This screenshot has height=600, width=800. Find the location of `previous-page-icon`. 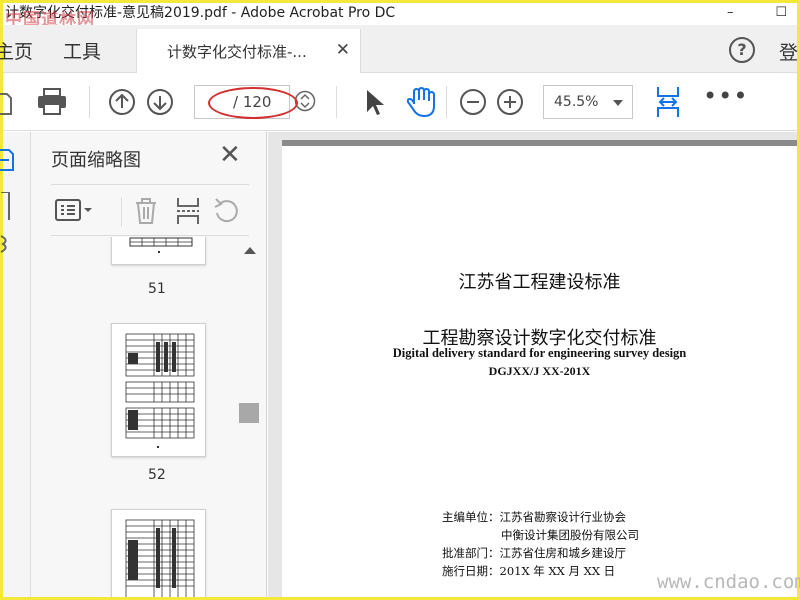

previous-page-icon is located at coordinates (122, 102).